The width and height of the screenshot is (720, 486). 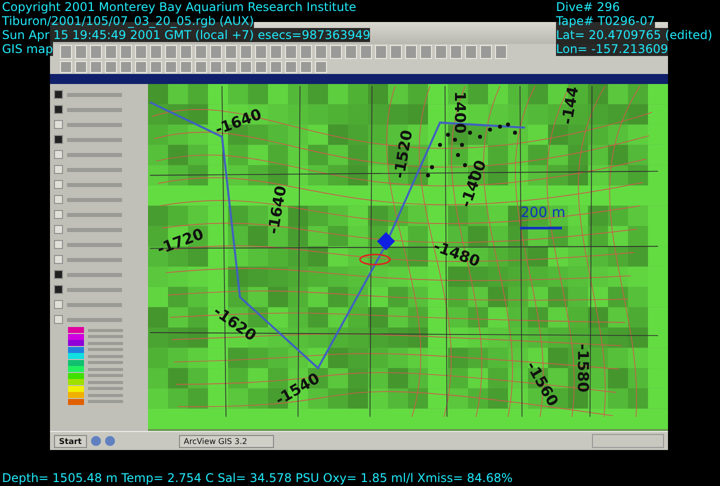 I want to click on start-button: Start, so click(x=70, y=441).